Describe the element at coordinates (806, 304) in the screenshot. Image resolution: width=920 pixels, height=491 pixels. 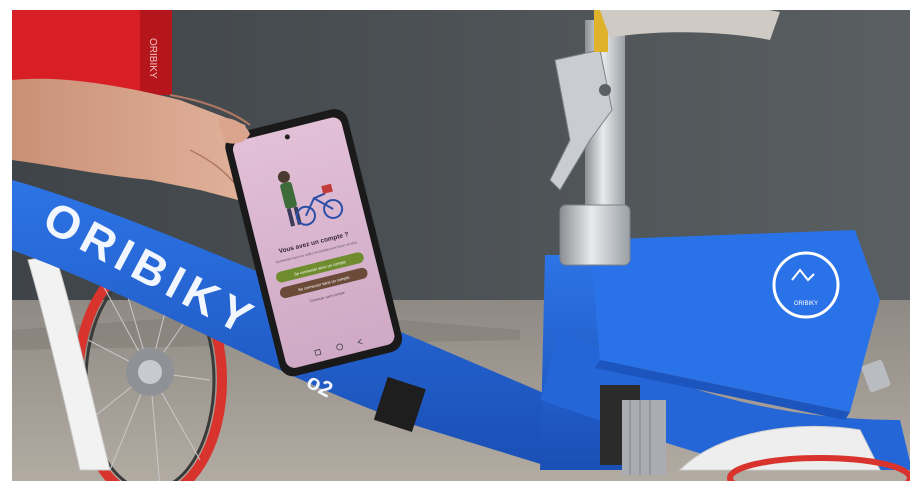
I see `lock-badge: ORIBIKY` at that location.